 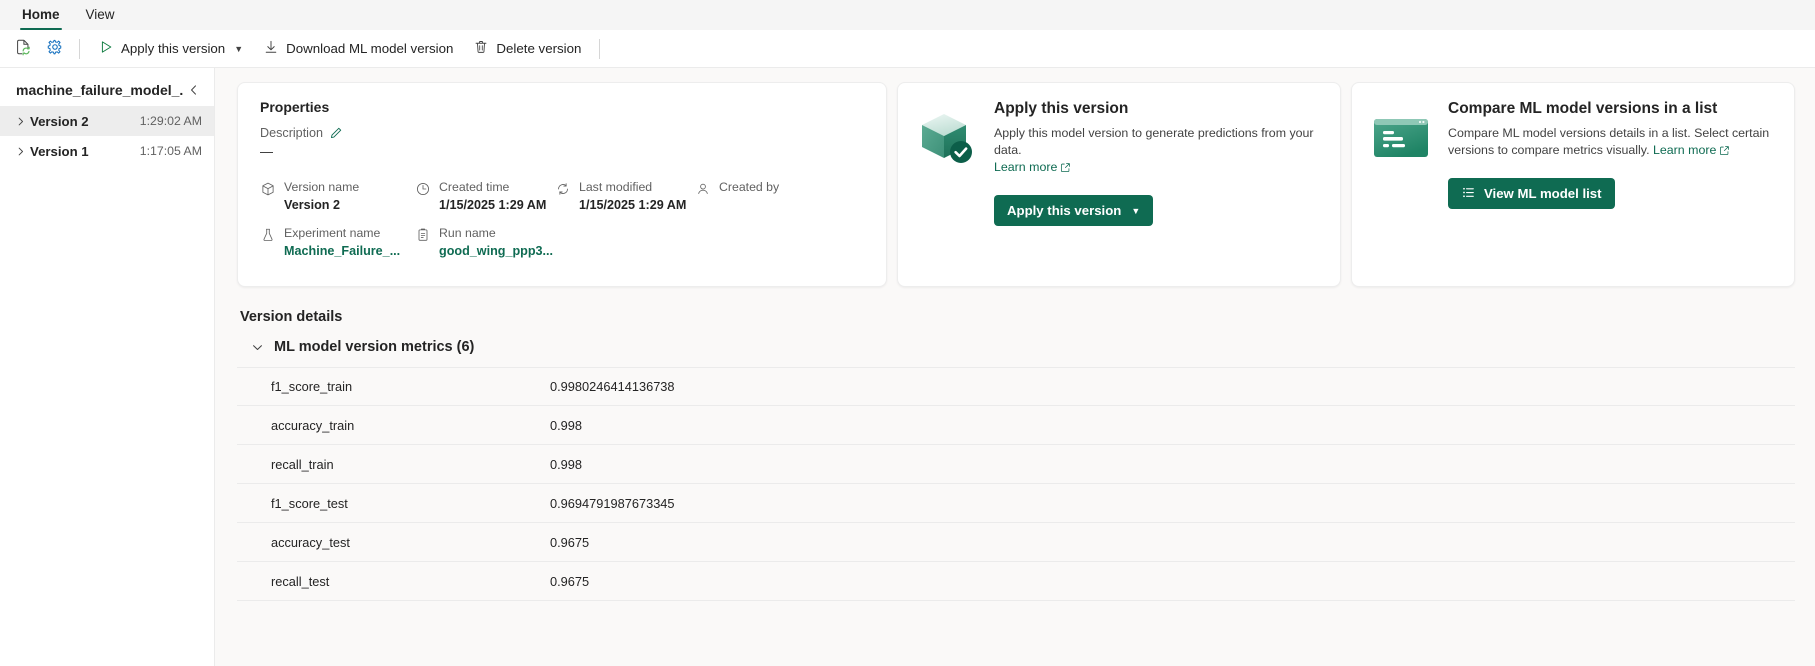 I want to click on trash-icon, so click(x=481, y=48).